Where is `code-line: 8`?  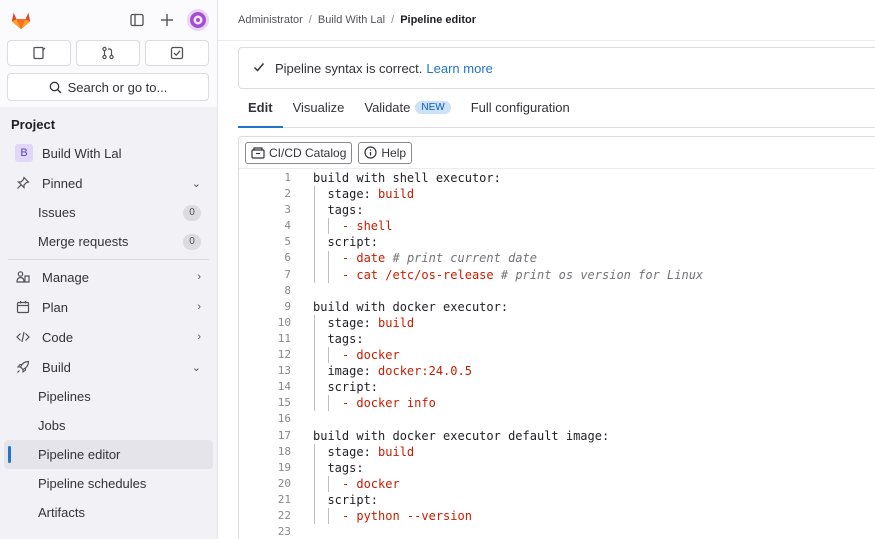 code-line: 8 is located at coordinates (557, 291).